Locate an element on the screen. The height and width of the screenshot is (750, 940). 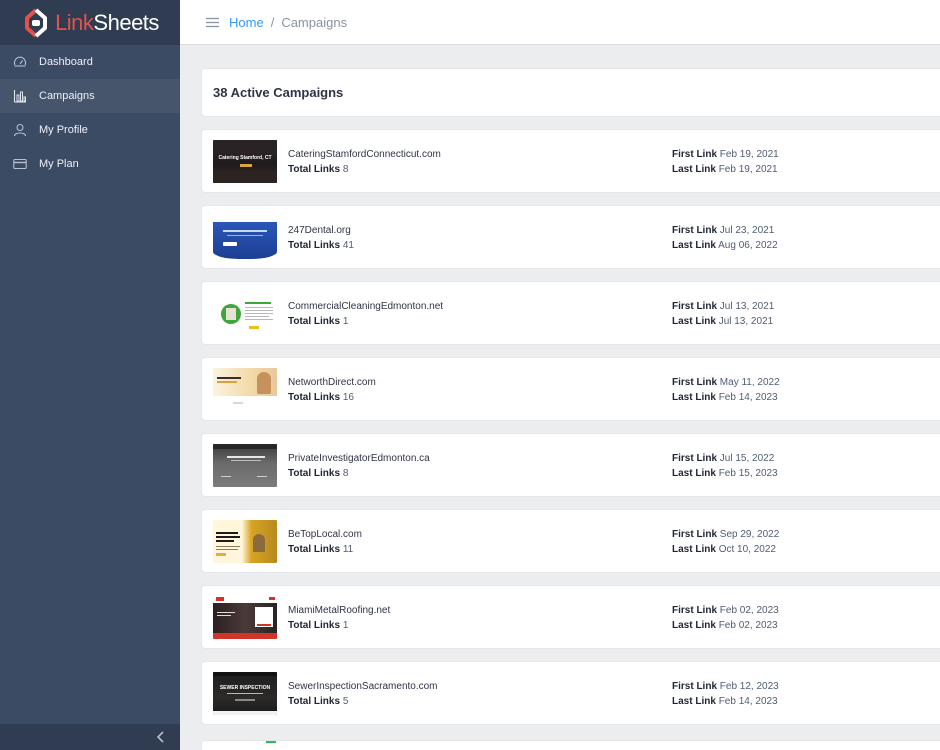
page-title-card: 38 Active Campaigns is located at coordinates (570, 92).